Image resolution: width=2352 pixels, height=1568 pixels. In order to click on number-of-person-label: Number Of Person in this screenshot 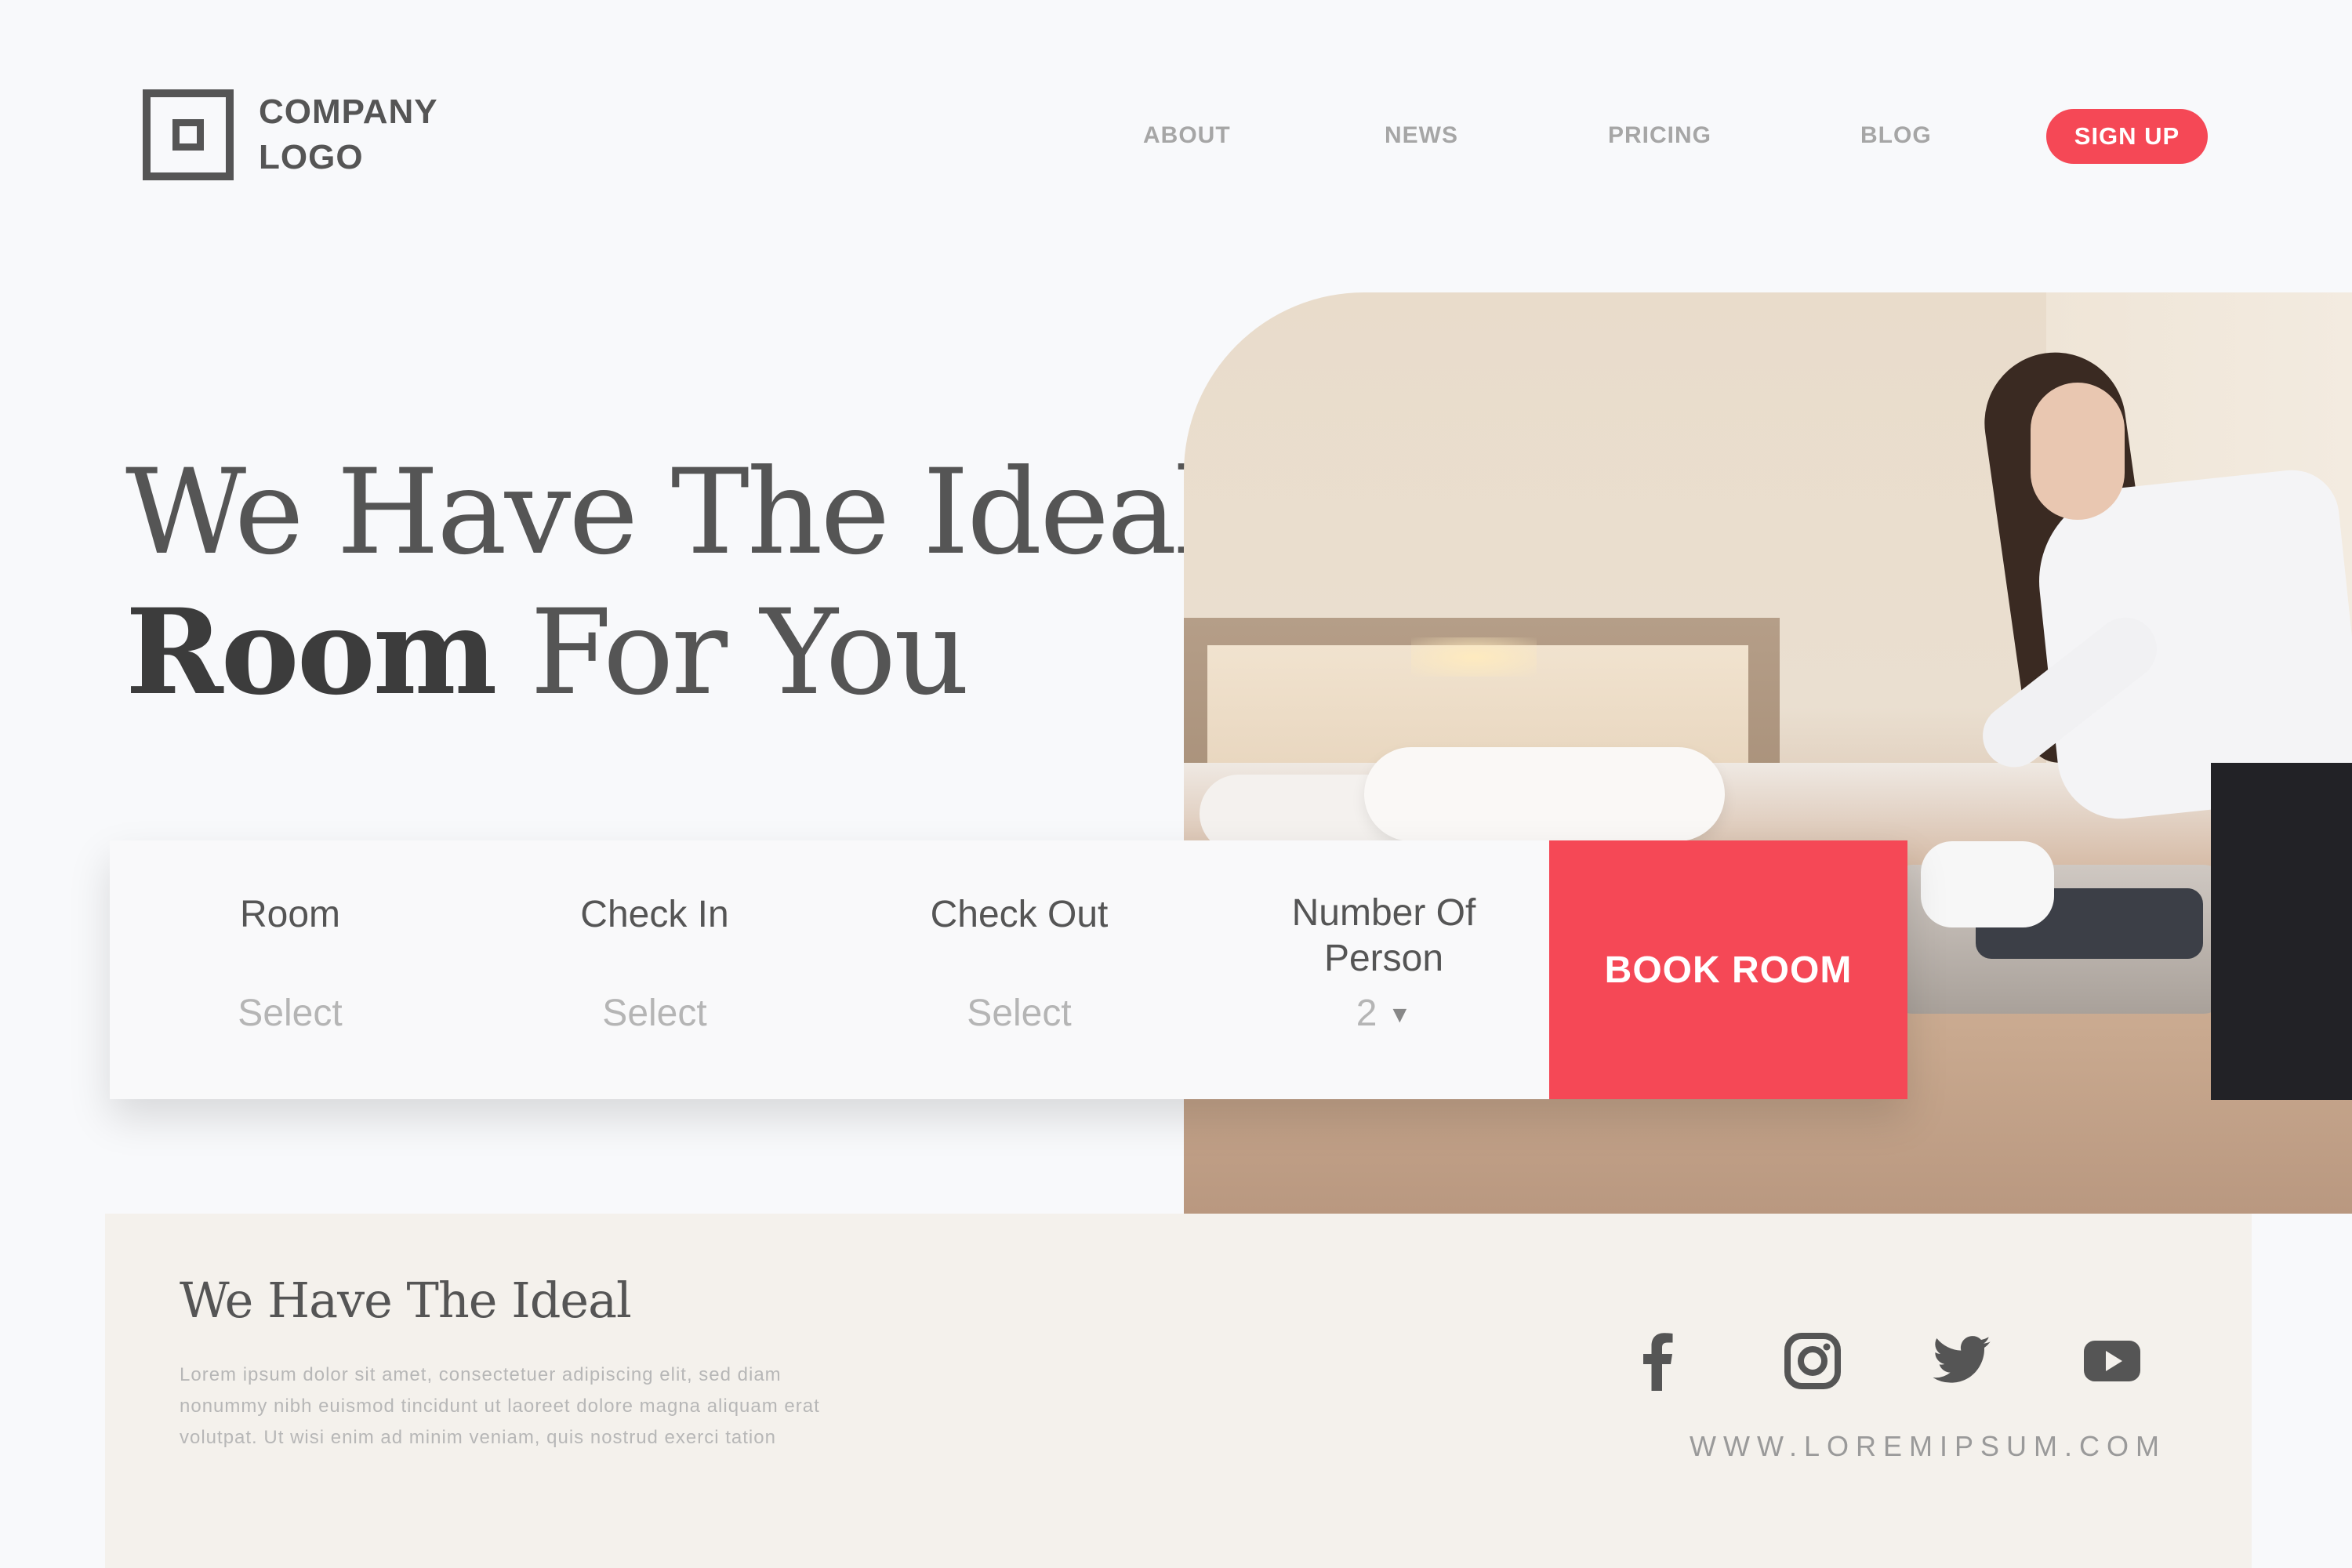, I will do `click(1383, 936)`.